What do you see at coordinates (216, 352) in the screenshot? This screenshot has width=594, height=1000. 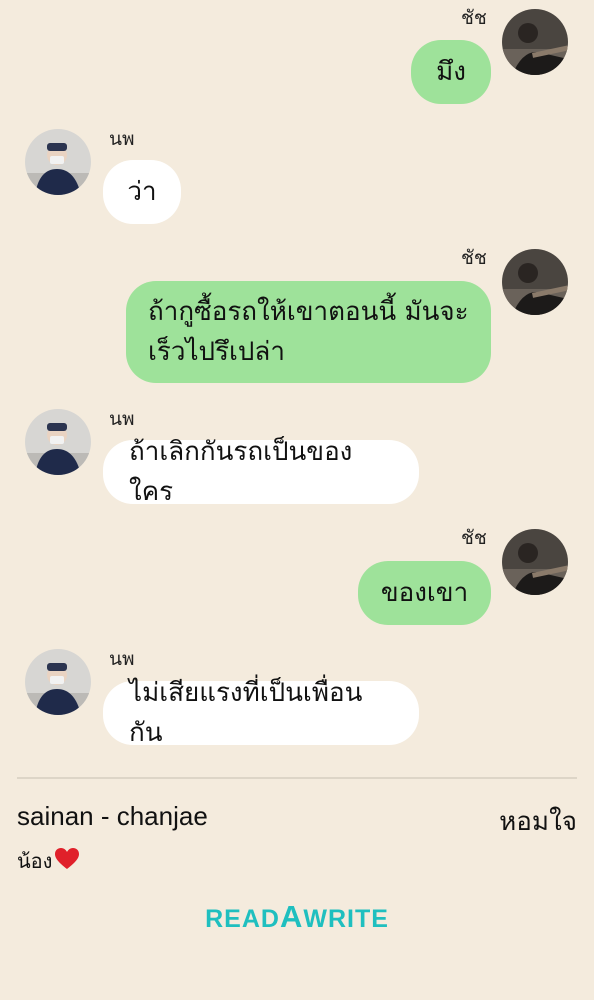 I see `message-text-line: เร็วไปรึเปล่า` at bounding box center [216, 352].